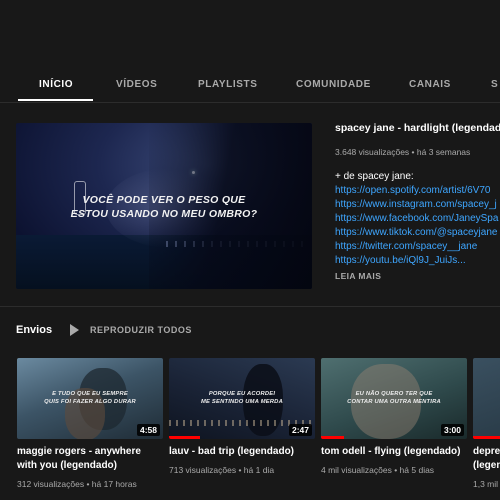  Describe the element at coordinates (136, 84) in the screenshot. I see `tab-videos: VÍDEOS` at that location.